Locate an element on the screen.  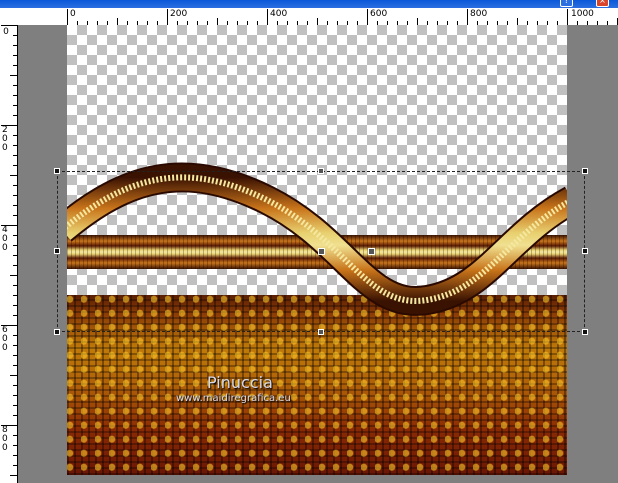
help-button: ? is located at coordinates (566, 3).